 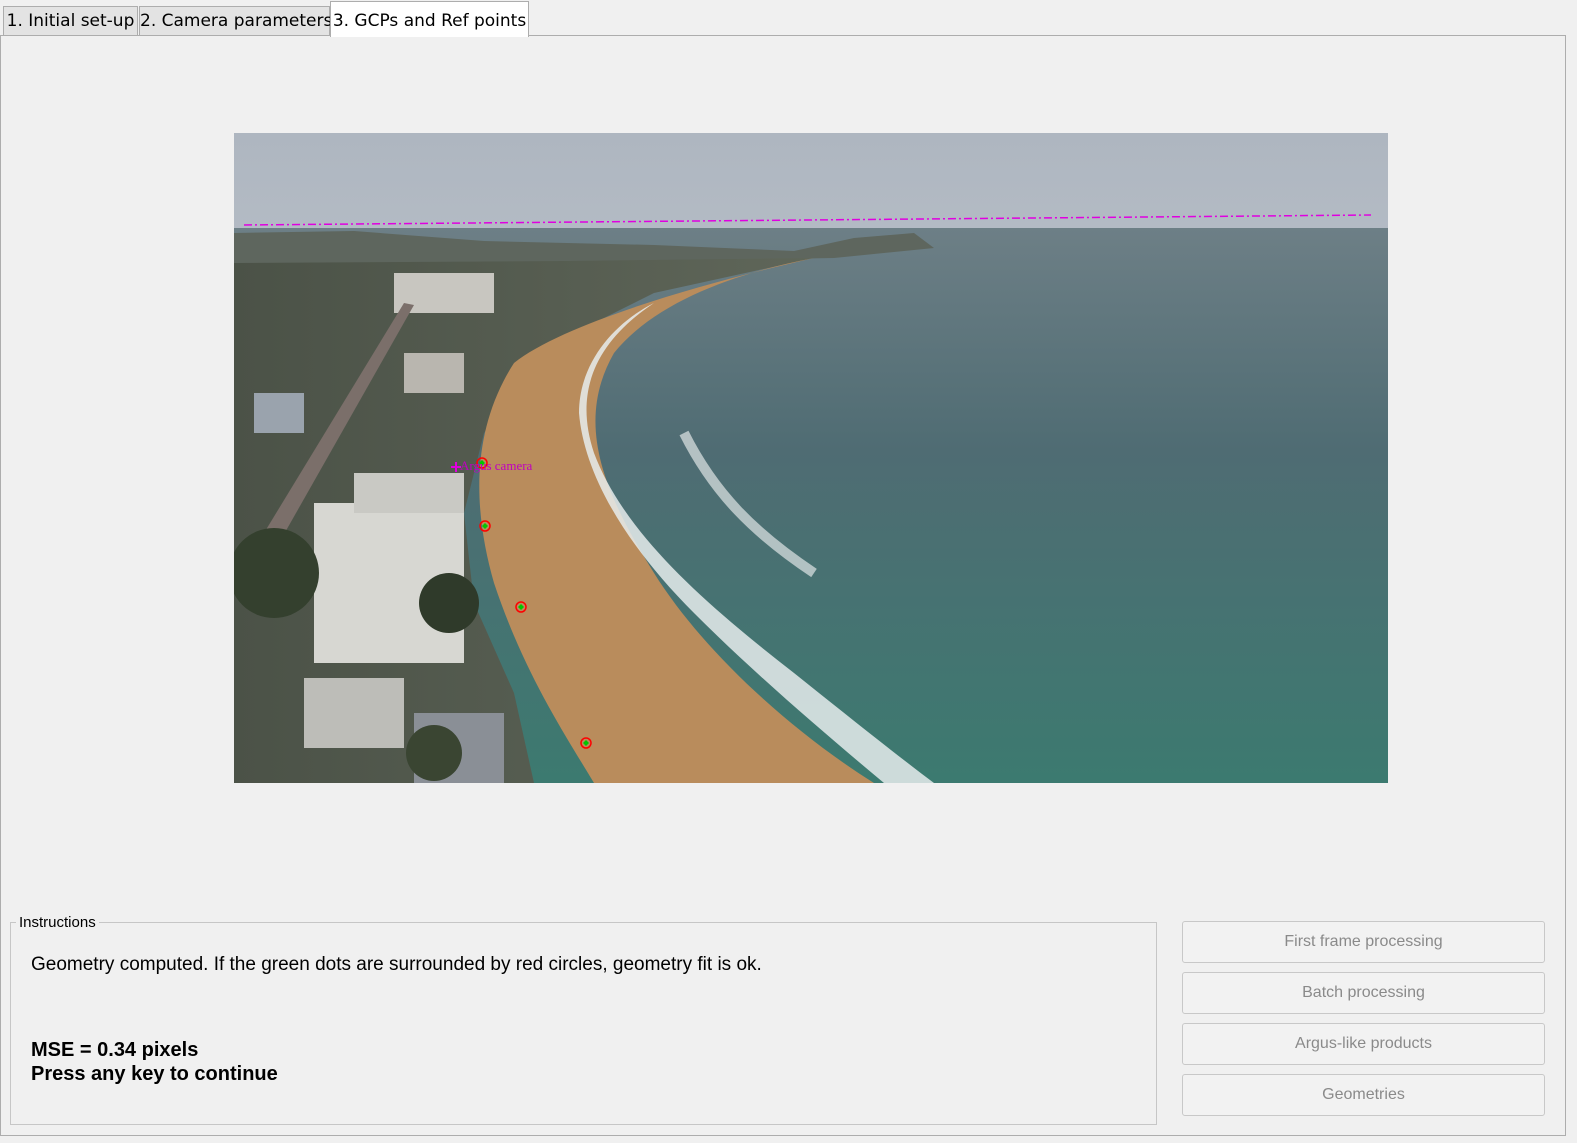 What do you see at coordinates (57, 922) in the screenshot?
I see `instructions-title: Instructions` at bounding box center [57, 922].